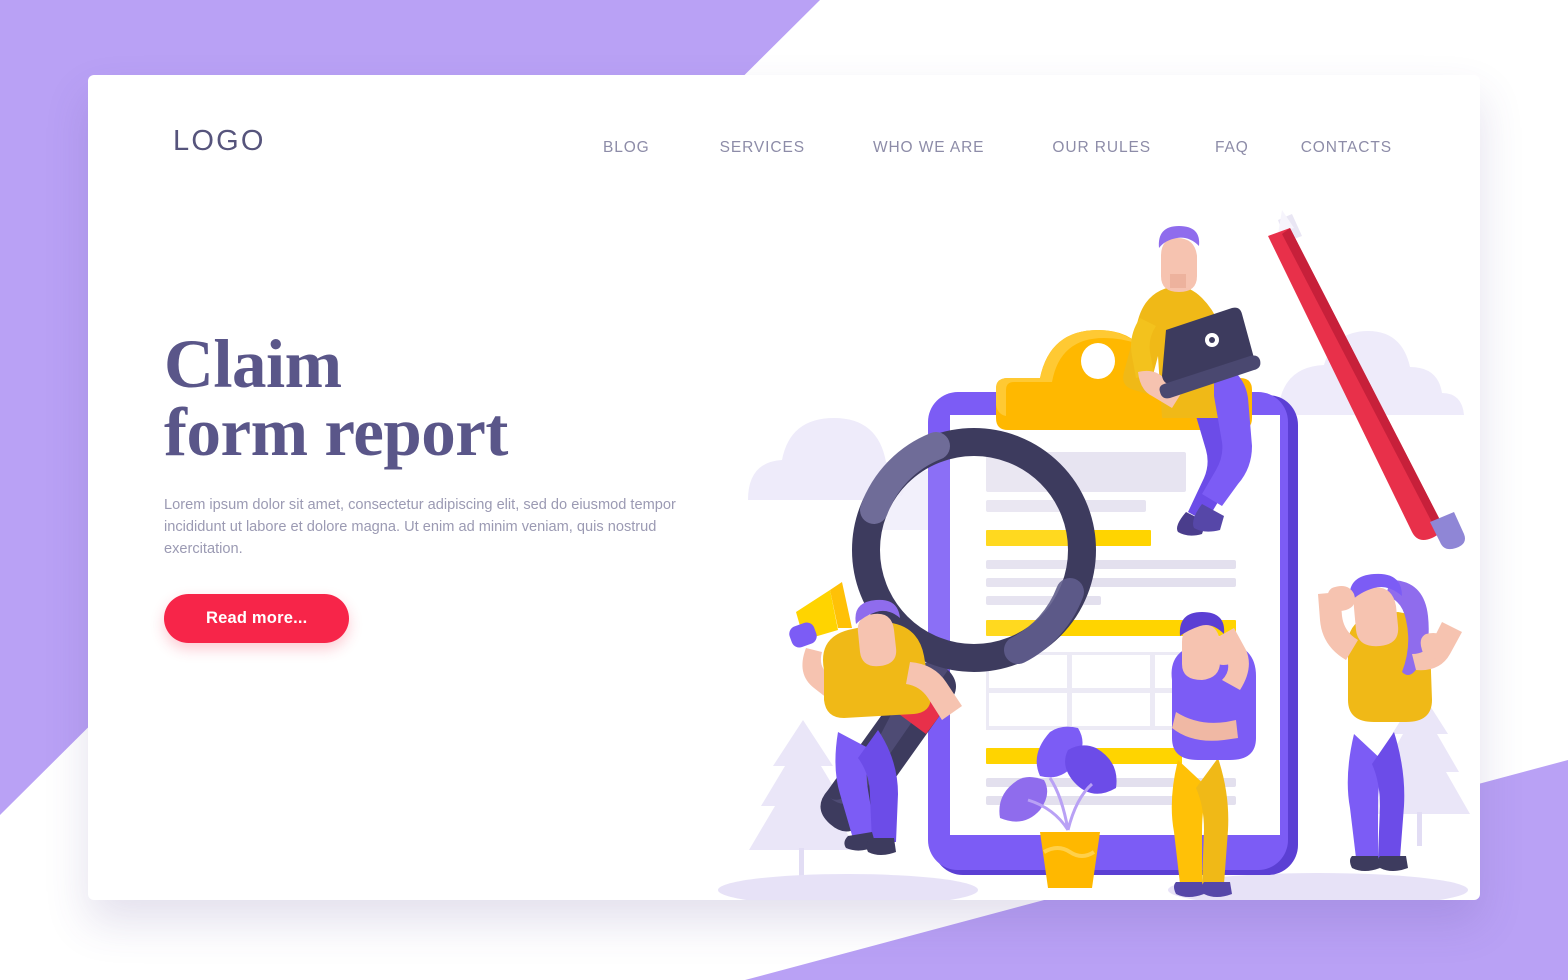 Image resolution: width=1568 pixels, height=980 pixels. Describe the element at coordinates (336, 432) in the screenshot. I see `page-title-line-2: form report` at that location.